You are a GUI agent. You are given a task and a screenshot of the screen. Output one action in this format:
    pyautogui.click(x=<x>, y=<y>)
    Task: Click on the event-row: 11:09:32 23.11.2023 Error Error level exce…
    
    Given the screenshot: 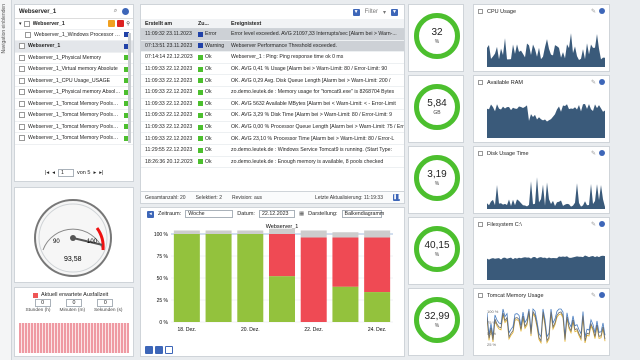 What is the action you would take?
    pyautogui.click(x=272, y=35)
    